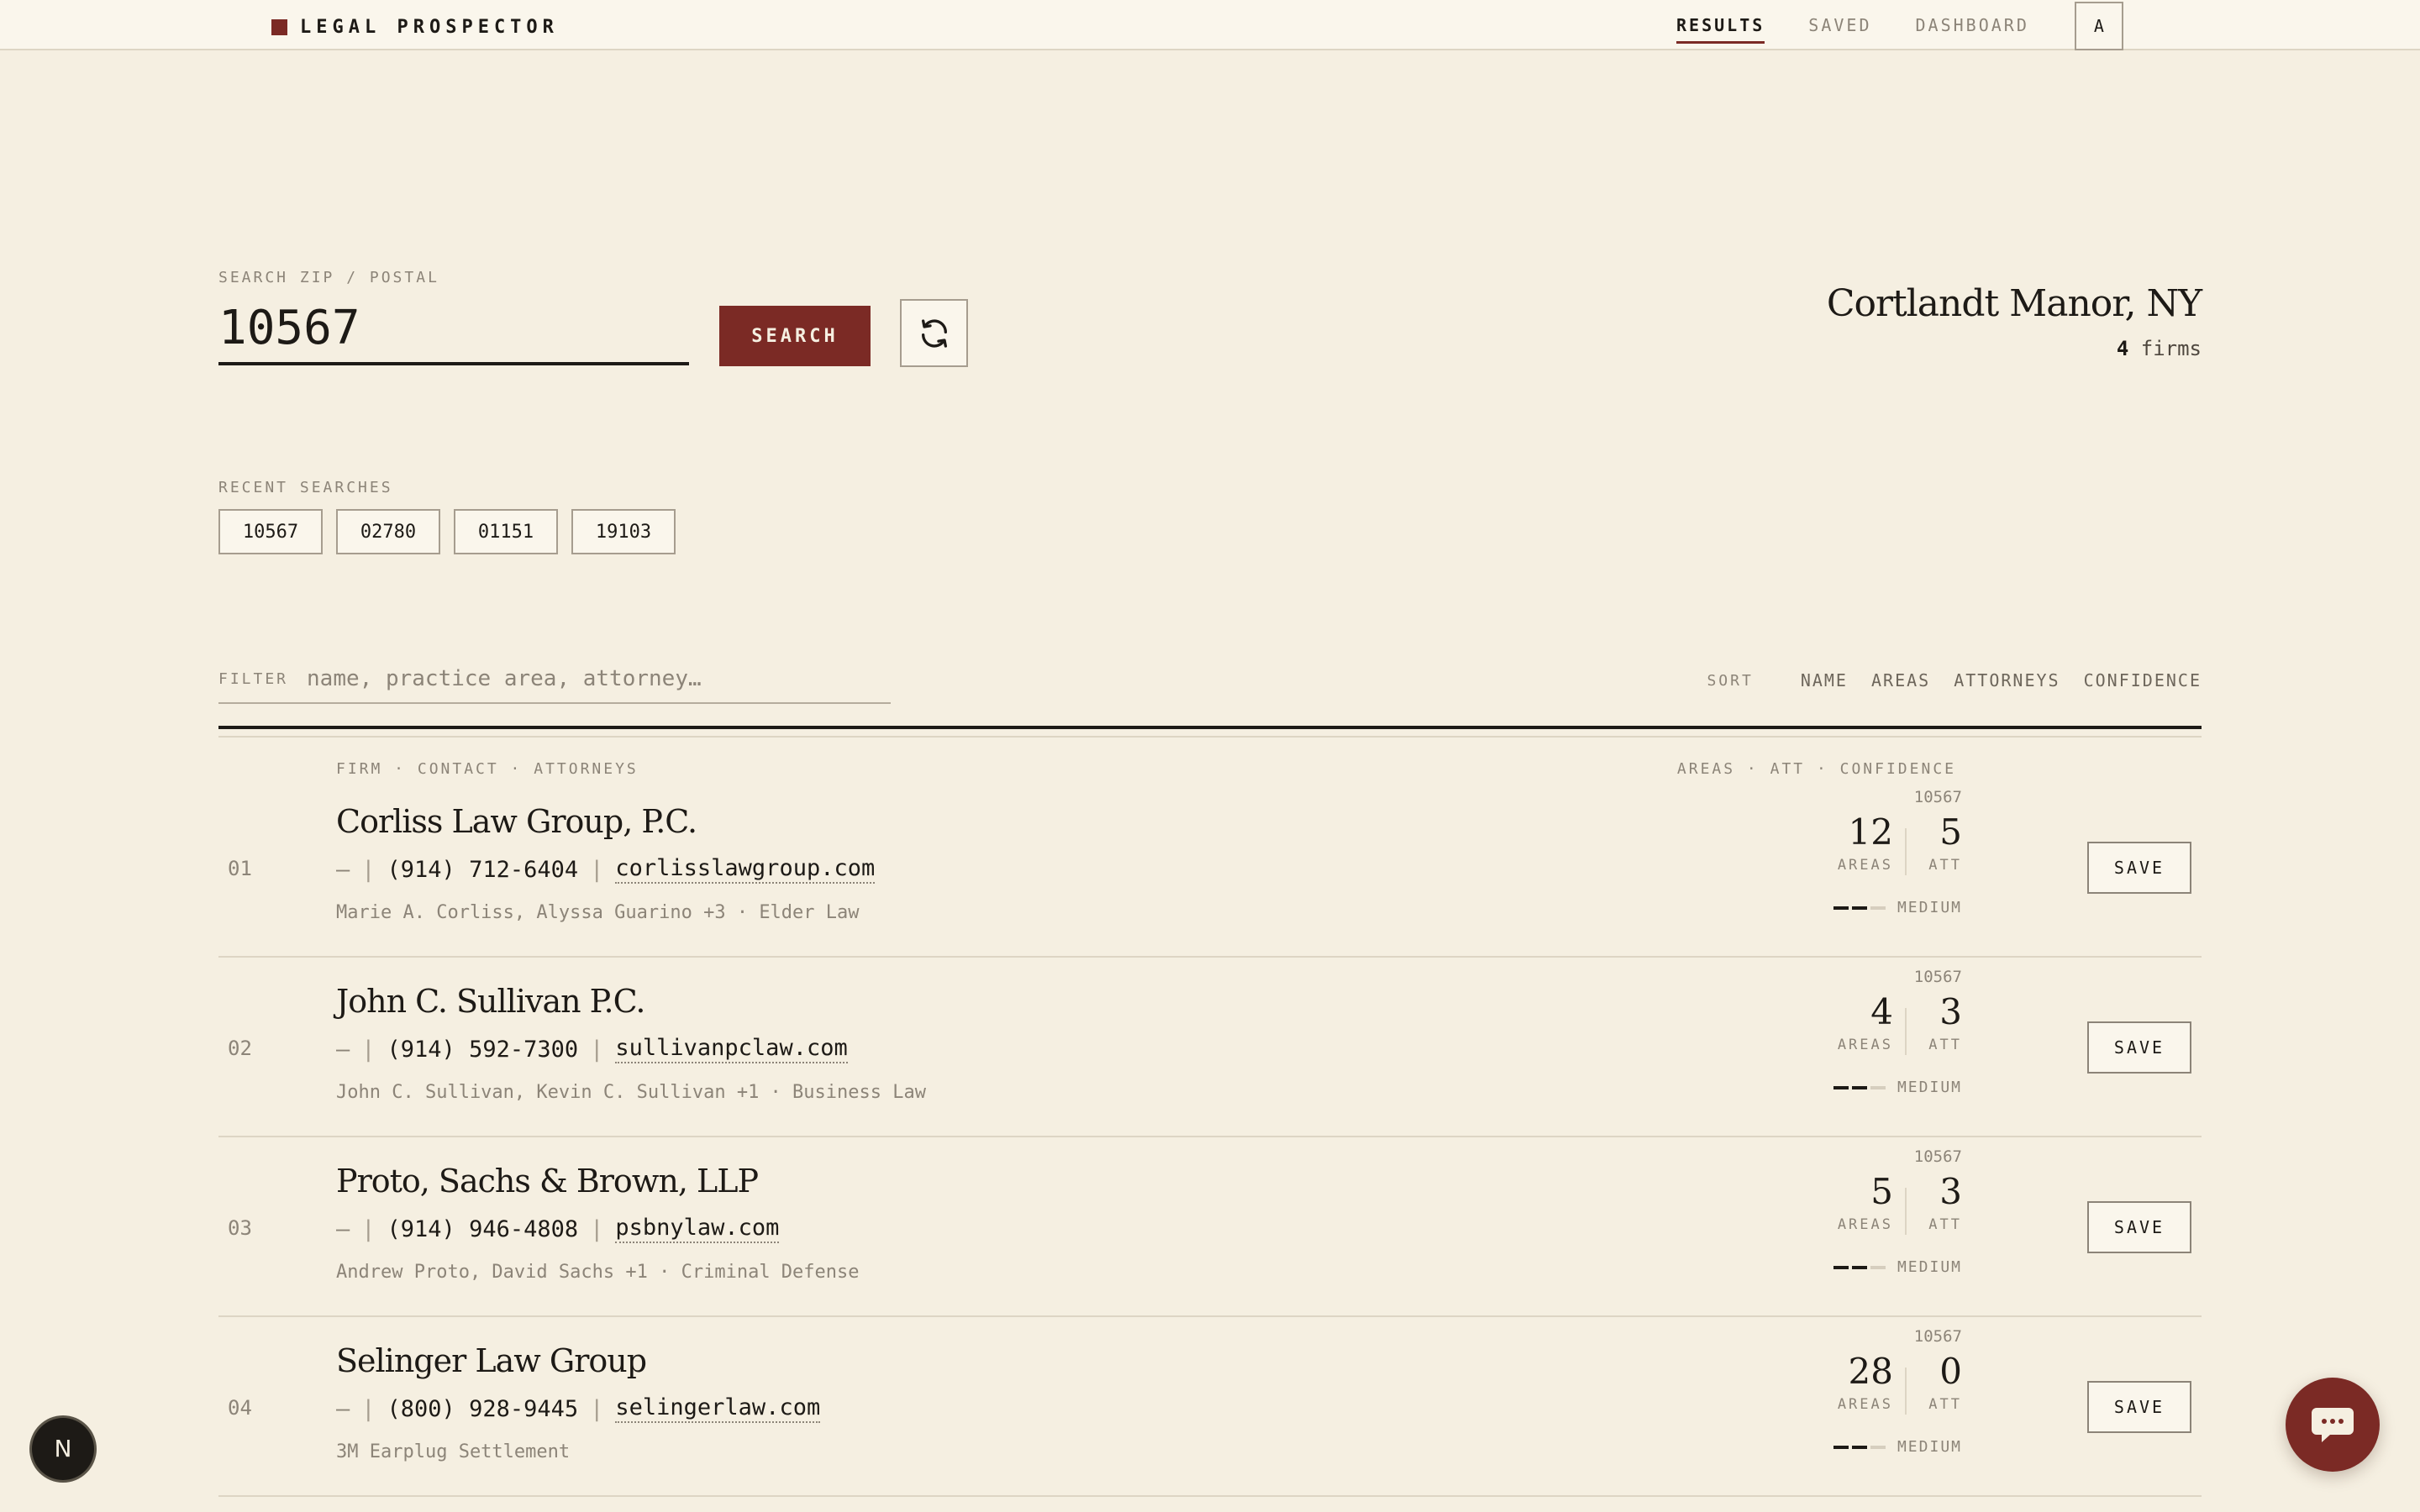  Describe the element at coordinates (388, 531) in the screenshot. I see `recent-search-chip: 02780` at that location.